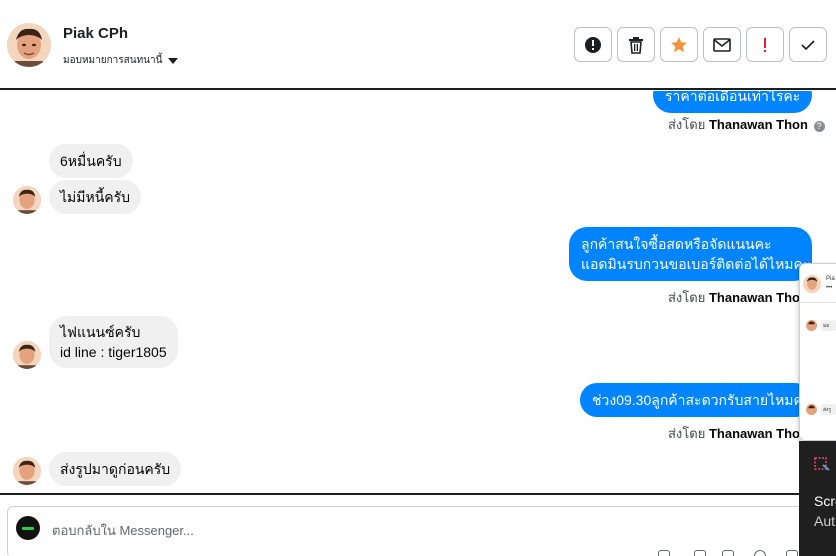 This screenshot has width=836, height=556. I want to click on incoming-message: ไฟแนนซ์ครับ id line : tiger1805, so click(113, 342).